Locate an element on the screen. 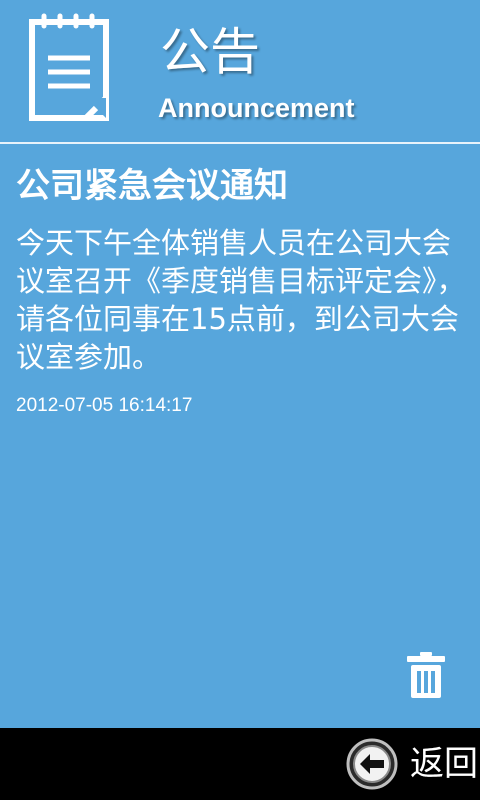  notice-title: 公司紧急会议通知 is located at coordinates (152, 186).